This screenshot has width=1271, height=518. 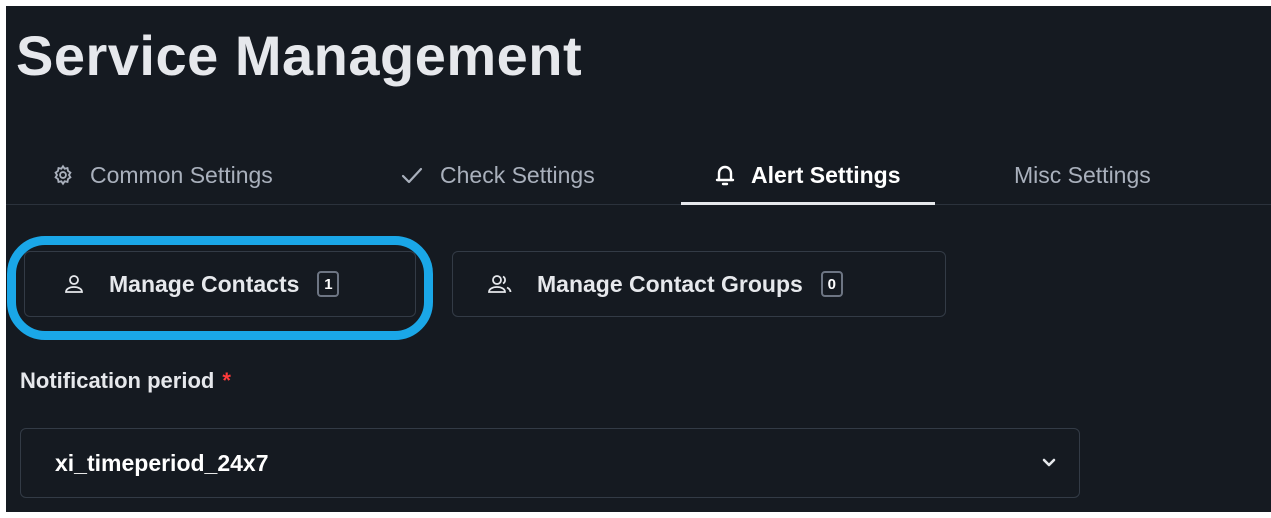 I want to click on tab-misc-settings: Misc Settings, so click(x=1082, y=175).